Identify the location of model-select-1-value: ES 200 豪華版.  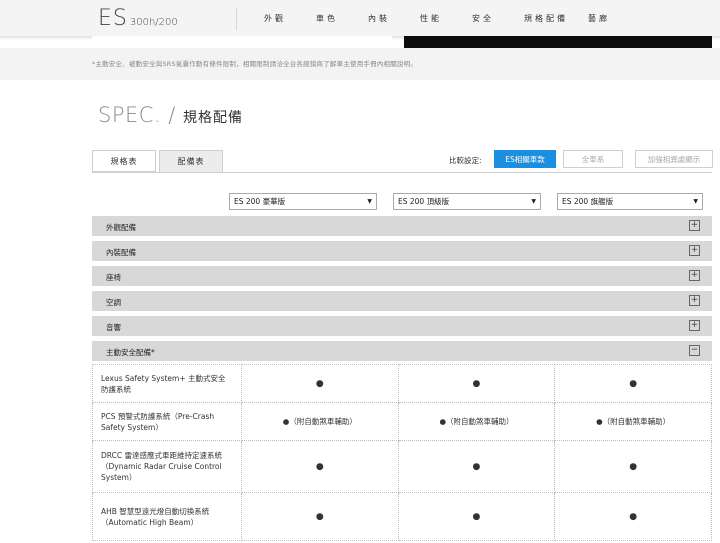
(260, 201).